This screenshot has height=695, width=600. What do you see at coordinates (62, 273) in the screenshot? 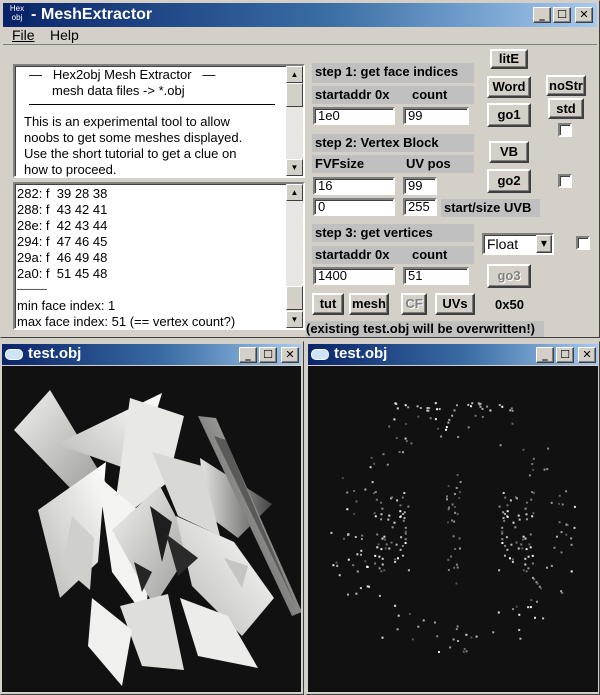
I see `log-line: 2a0: f 51 45 48` at bounding box center [62, 273].